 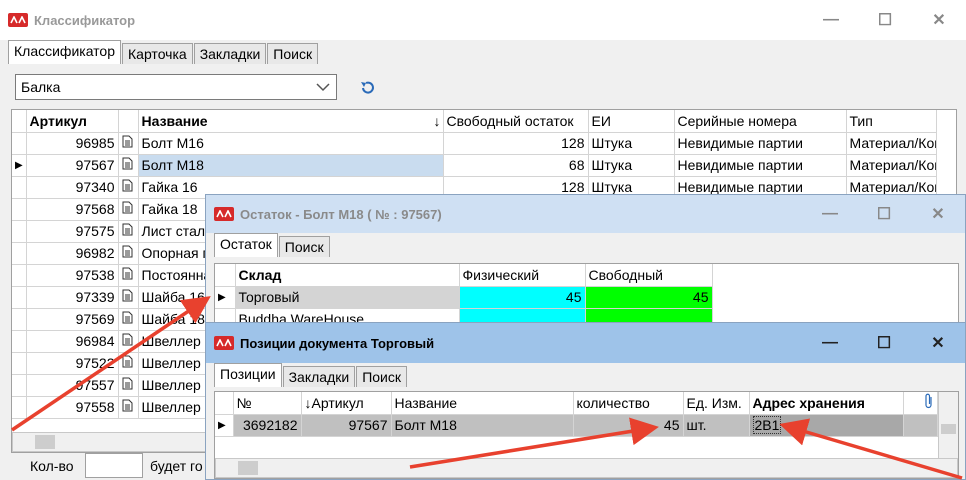 What do you see at coordinates (920, 403) in the screenshot?
I see `paperclip-icon` at bounding box center [920, 403].